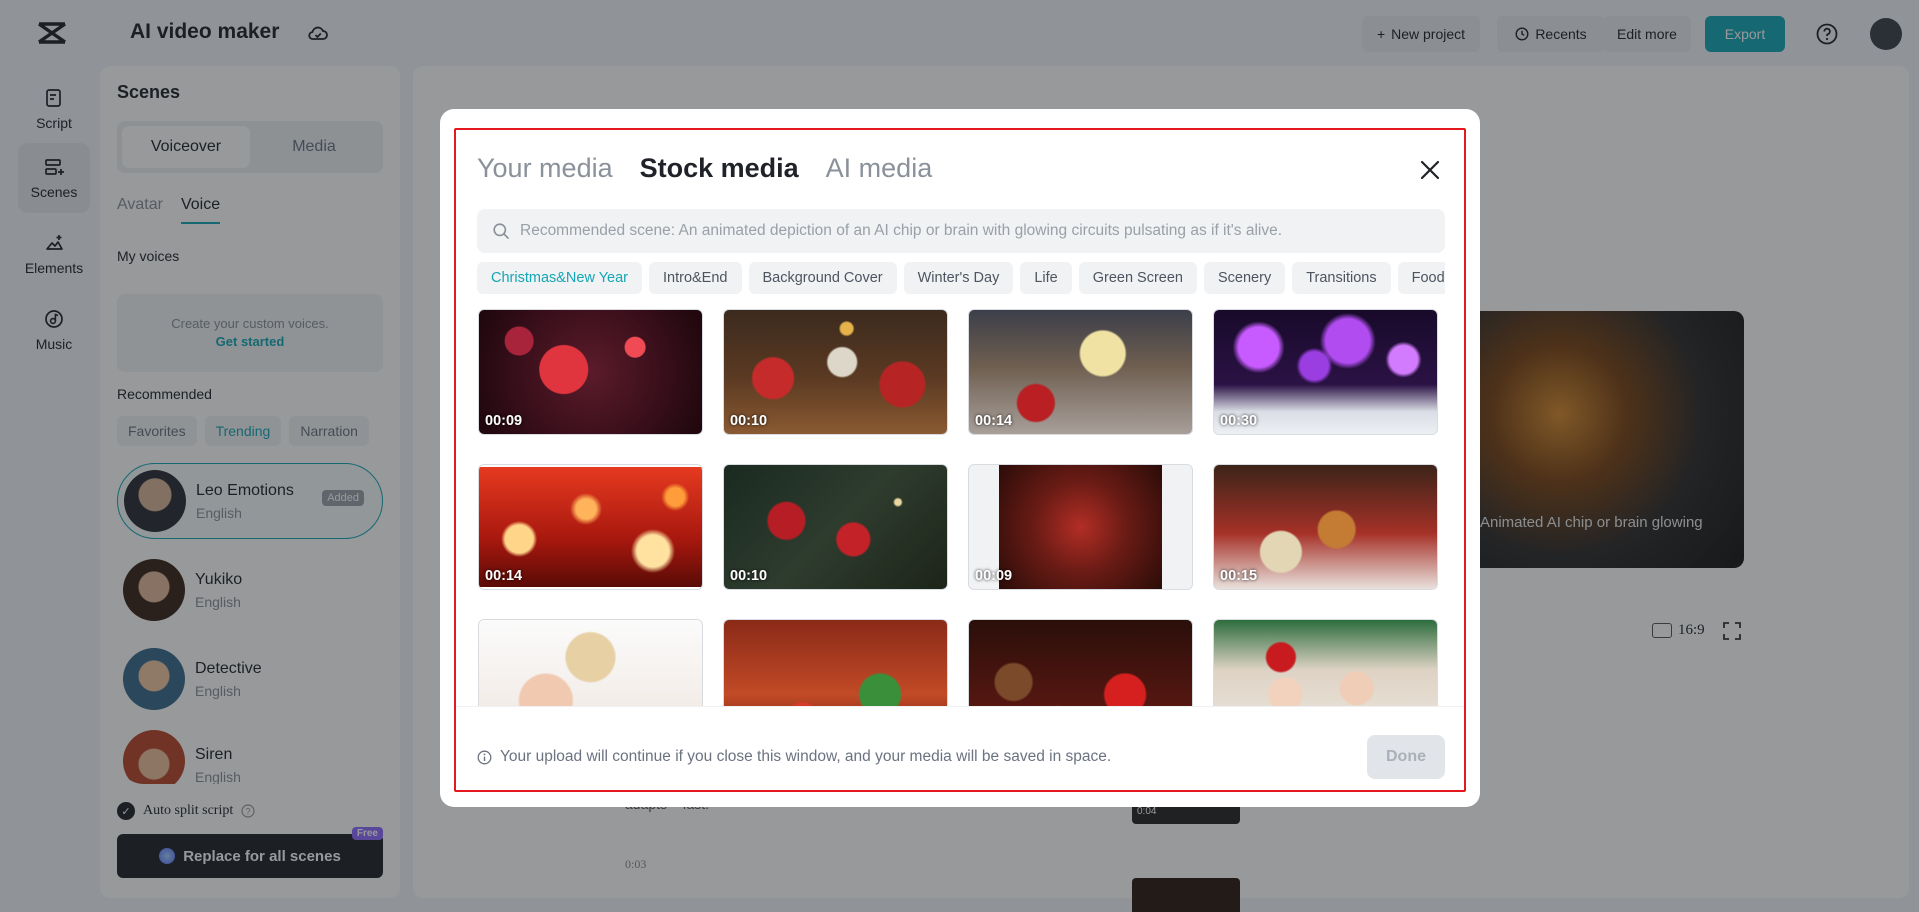 This screenshot has height=912, width=1919. I want to click on media-duration: 00:30, so click(1239, 421).